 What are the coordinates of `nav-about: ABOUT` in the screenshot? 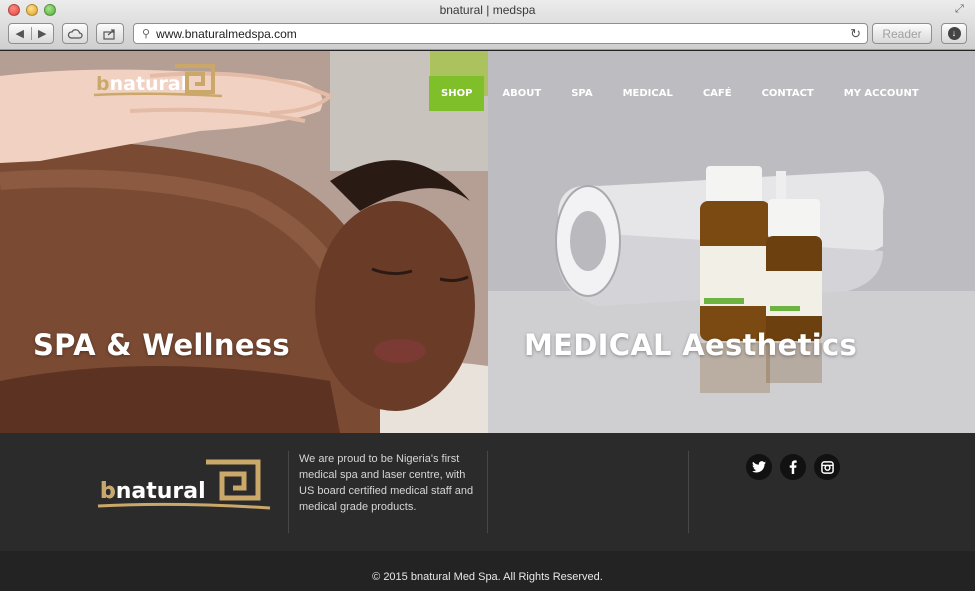 It's located at (521, 93).